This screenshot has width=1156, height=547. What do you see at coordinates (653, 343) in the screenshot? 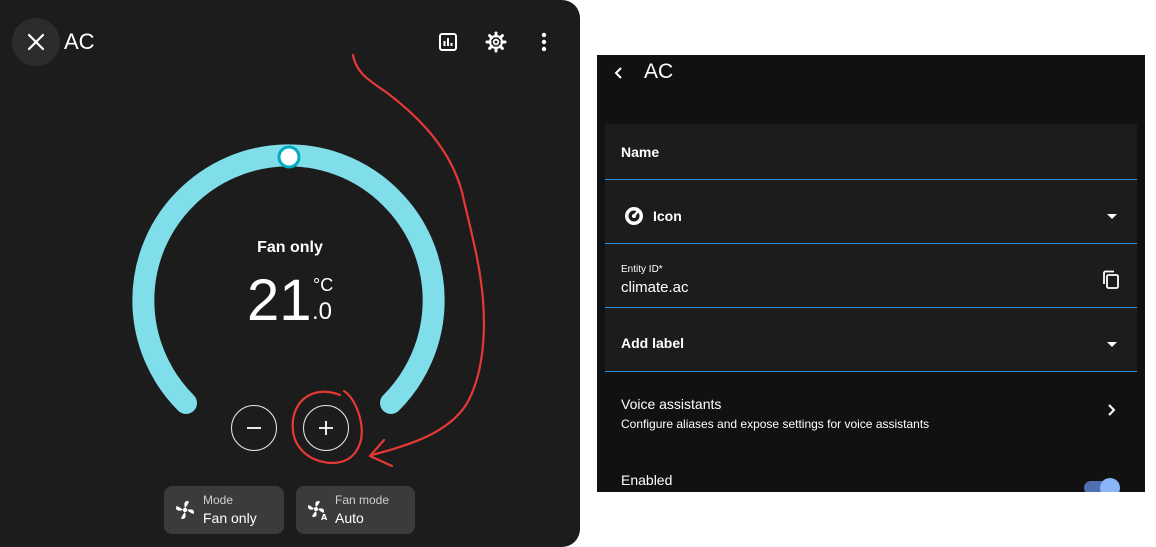
I see `add-label-text: Add label` at bounding box center [653, 343].